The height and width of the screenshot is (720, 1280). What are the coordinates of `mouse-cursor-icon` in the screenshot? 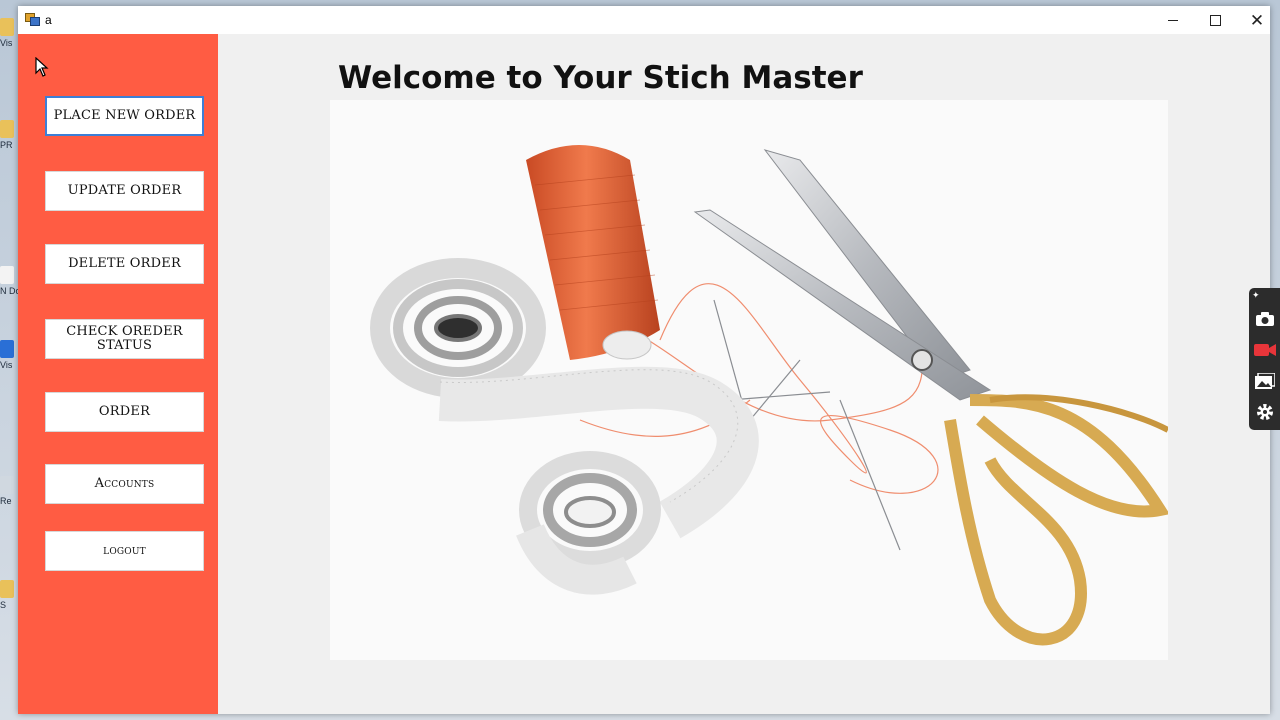 It's located at (42, 67).